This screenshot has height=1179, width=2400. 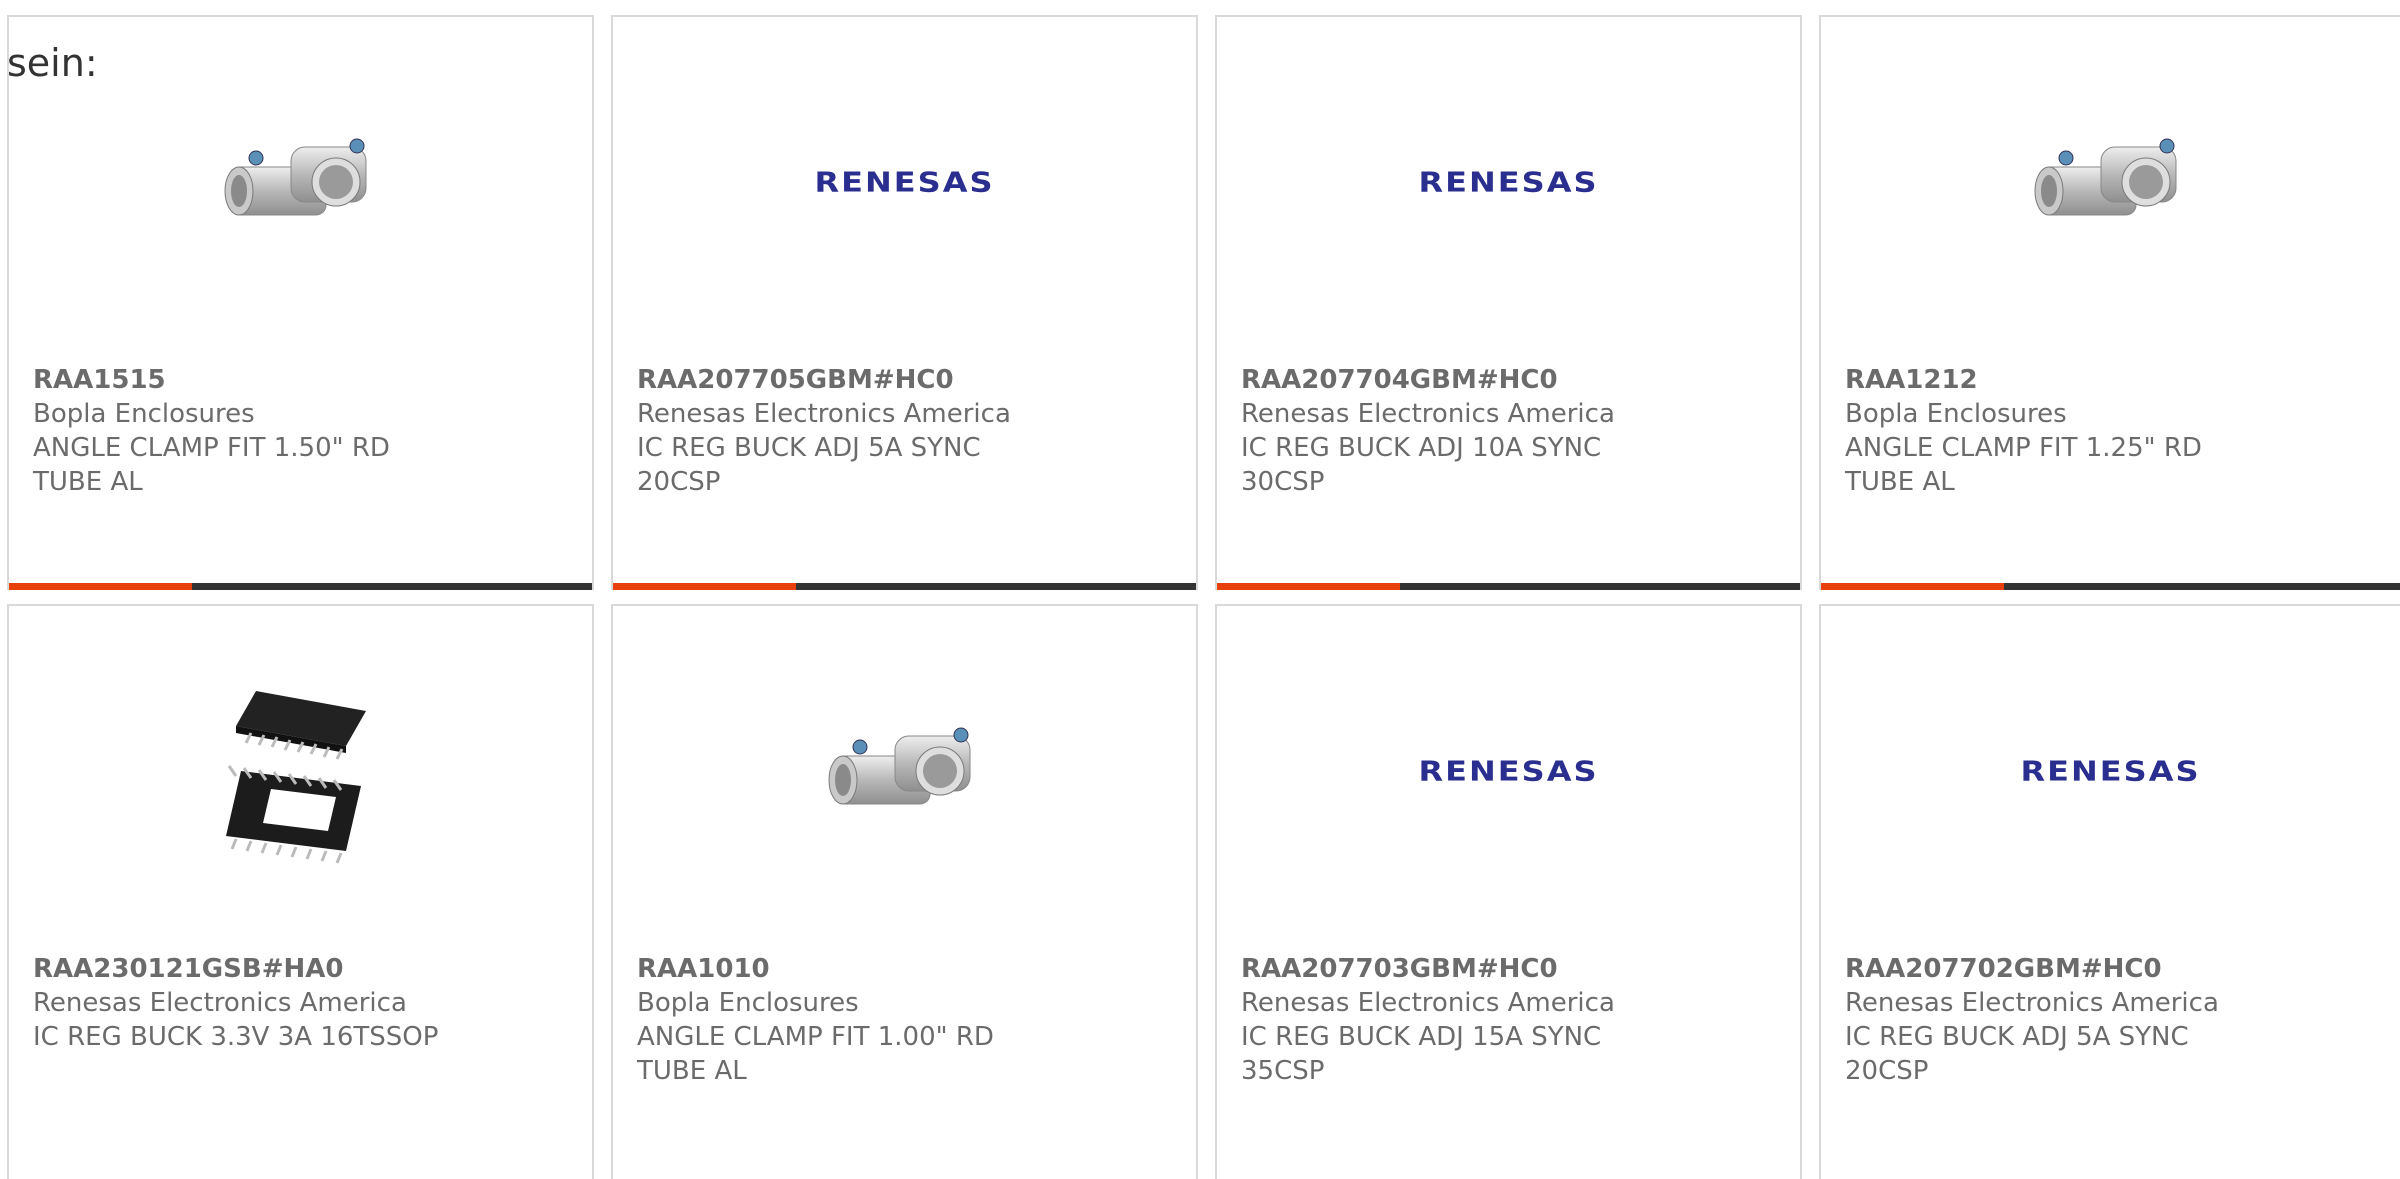 I want to click on part-number-link: RAA207705GBM#HC0, so click(x=908, y=380).